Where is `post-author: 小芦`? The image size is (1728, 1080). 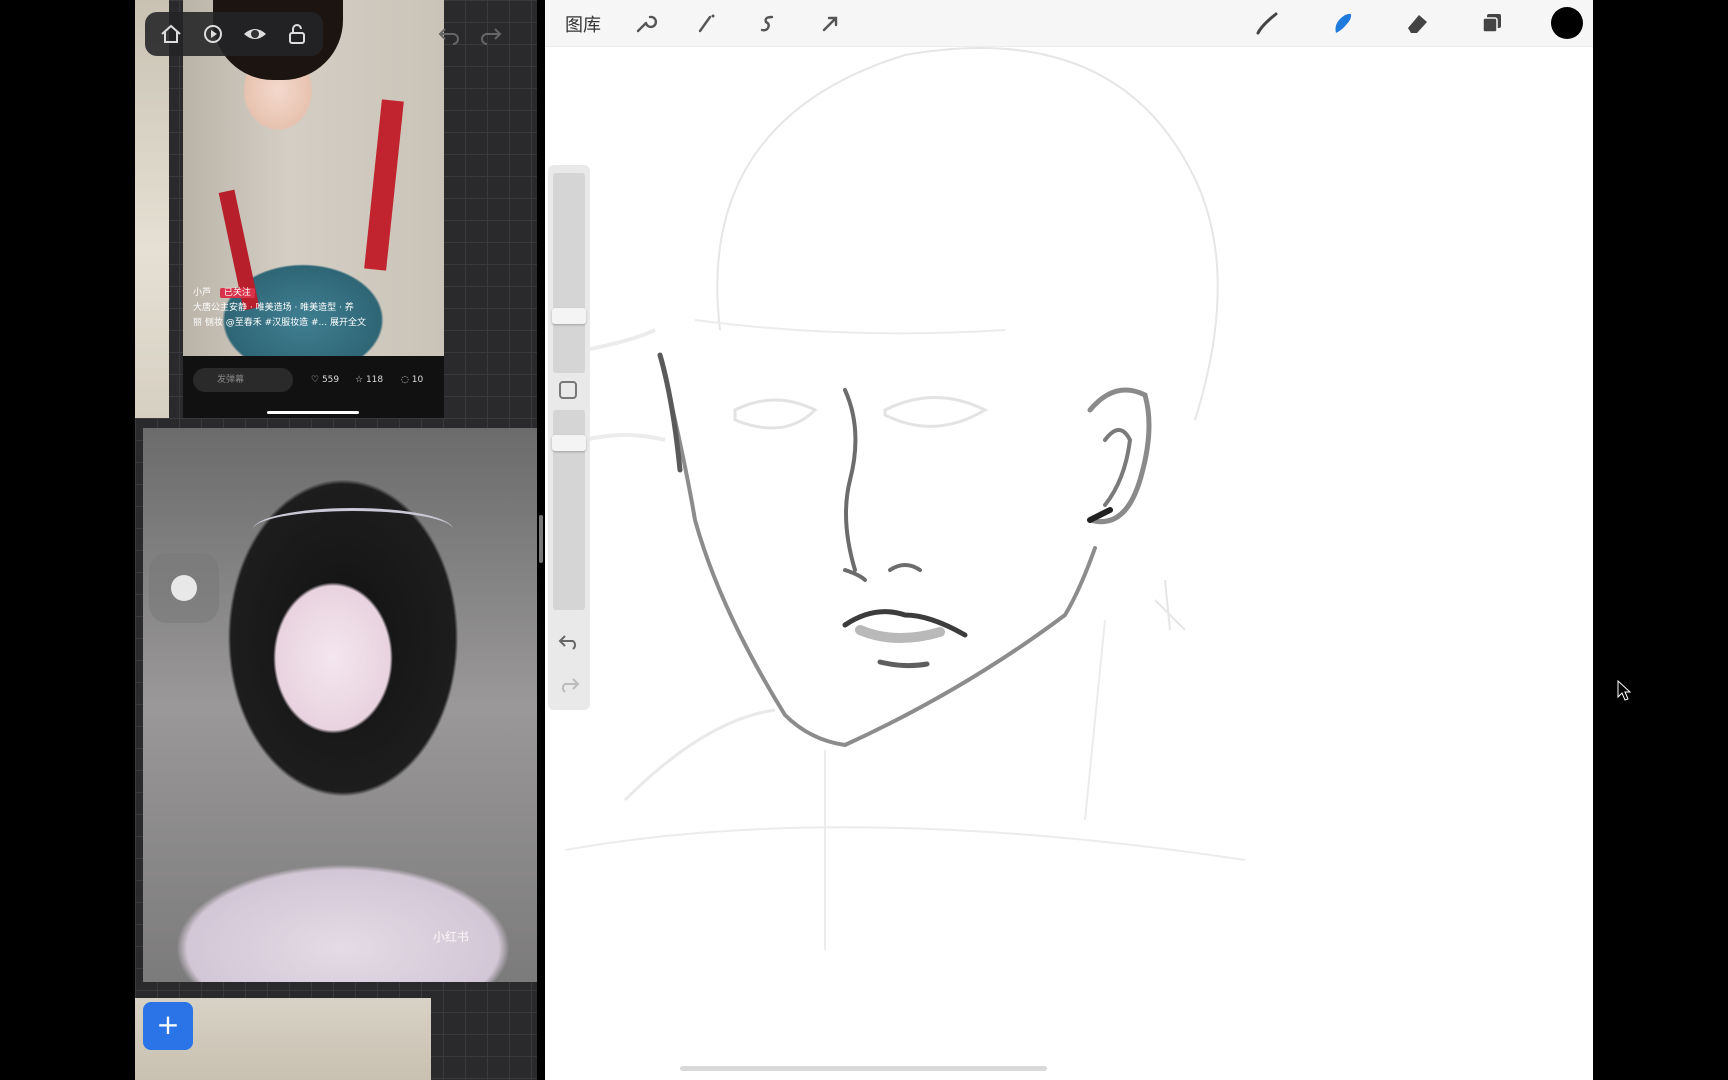 post-author: 小芦 is located at coordinates (202, 293).